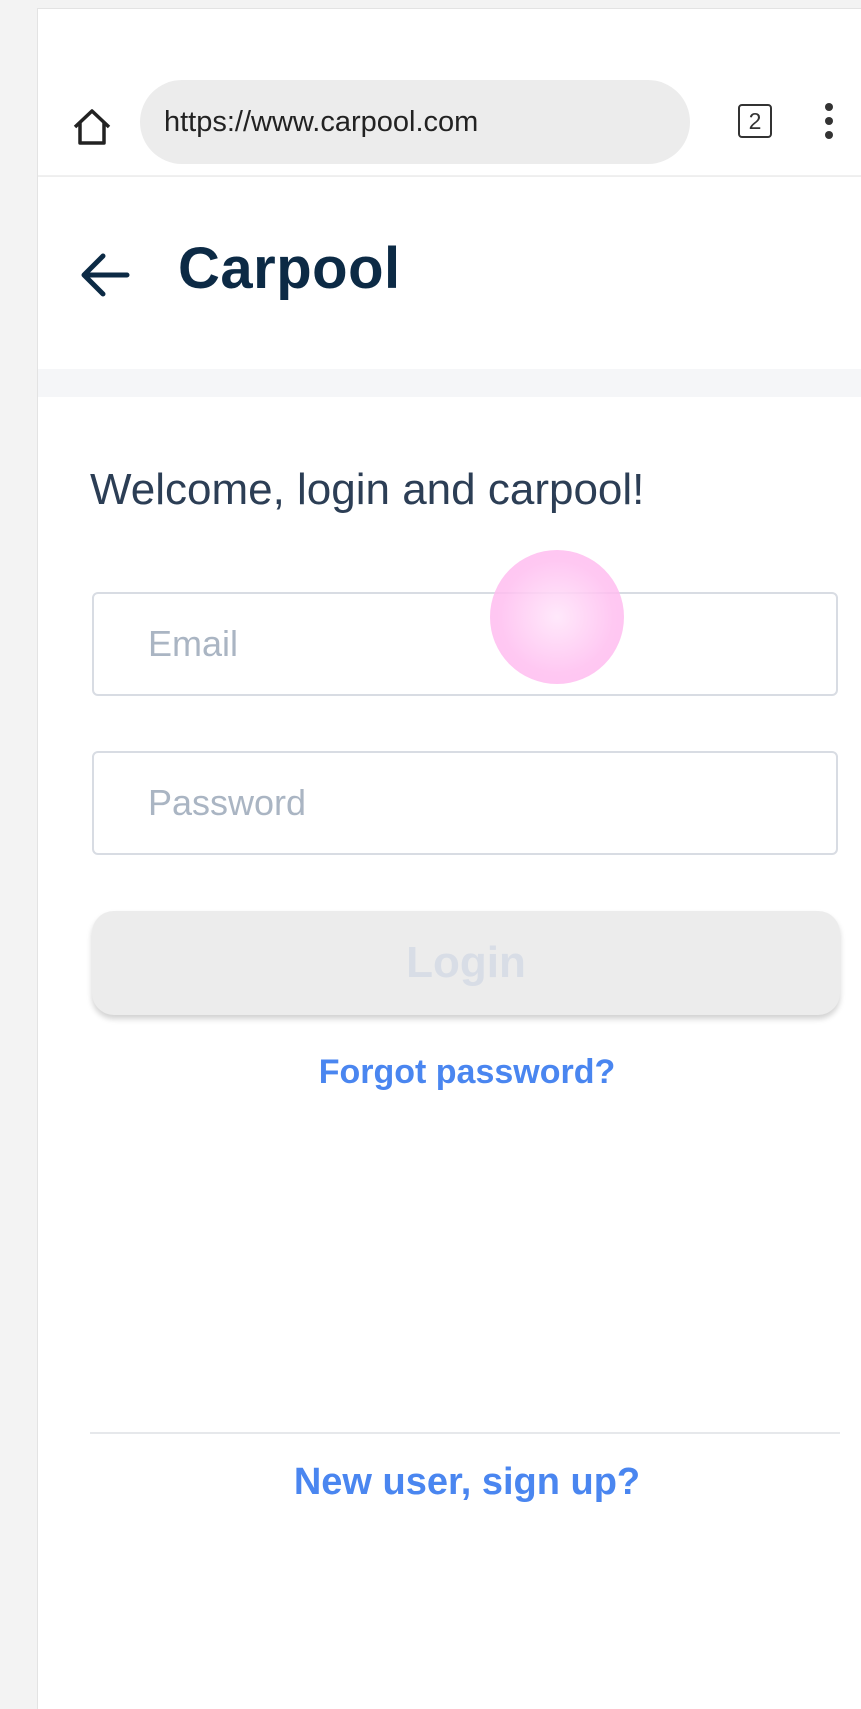 This screenshot has width=861, height=1709. What do you see at coordinates (449, 273) in the screenshot?
I see `app-header: Carpool` at bounding box center [449, 273].